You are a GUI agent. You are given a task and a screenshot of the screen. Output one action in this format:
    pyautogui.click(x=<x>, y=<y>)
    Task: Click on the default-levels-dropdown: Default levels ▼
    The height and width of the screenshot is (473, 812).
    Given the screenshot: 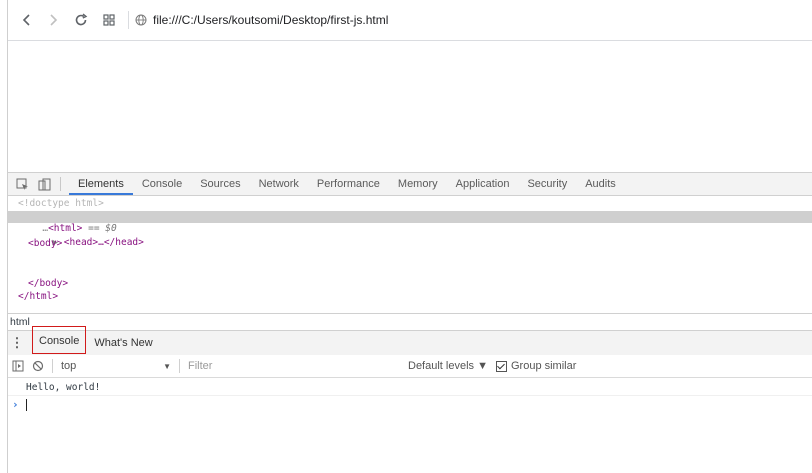 What is the action you would take?
    pyautogui.click(x=448, y=366)
    